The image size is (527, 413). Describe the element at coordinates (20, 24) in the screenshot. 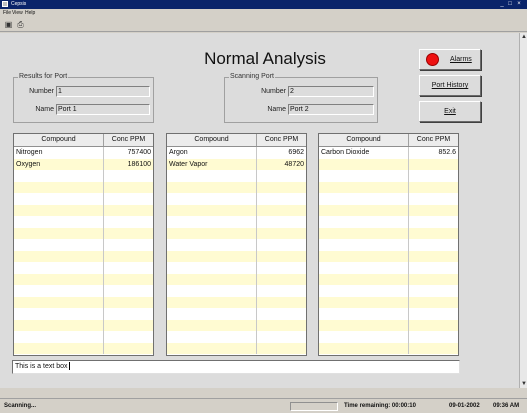

I see `print-icon: ⎙` at that location.